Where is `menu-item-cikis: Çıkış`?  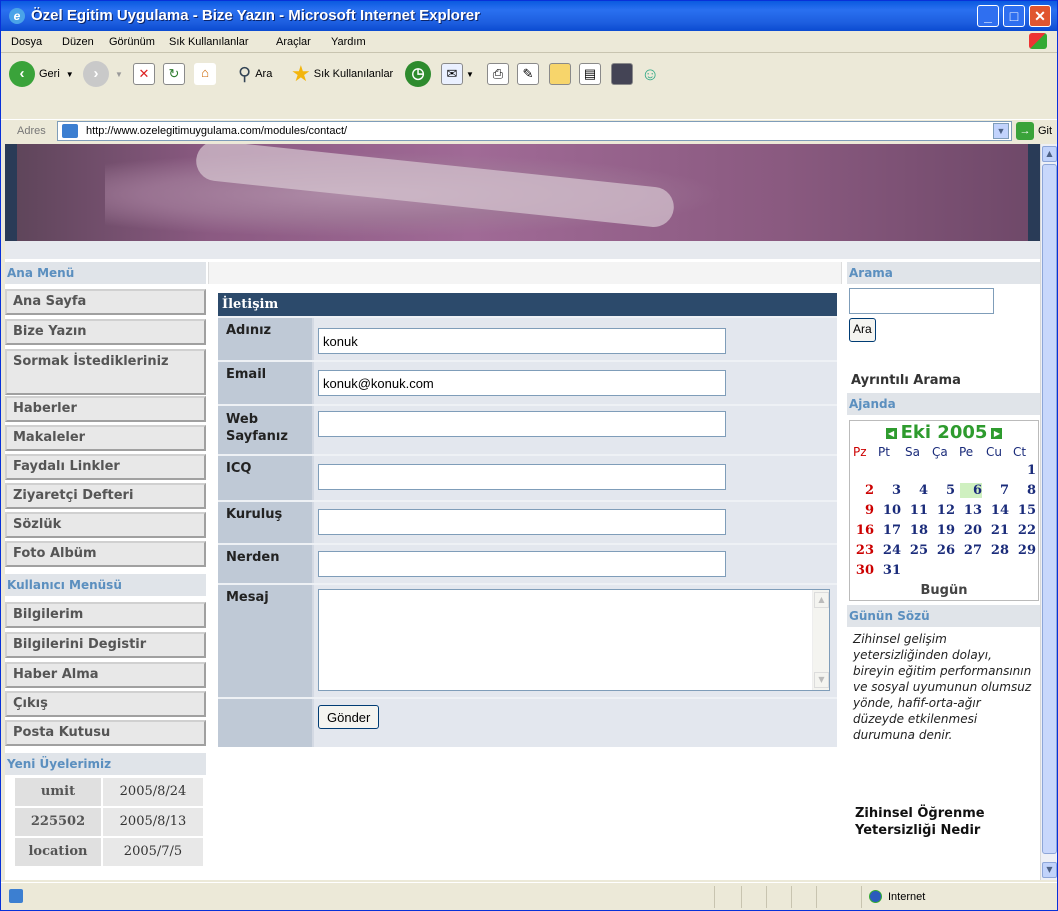
menu-item-cikis: Çıkış is located at coordinates (105, 704).